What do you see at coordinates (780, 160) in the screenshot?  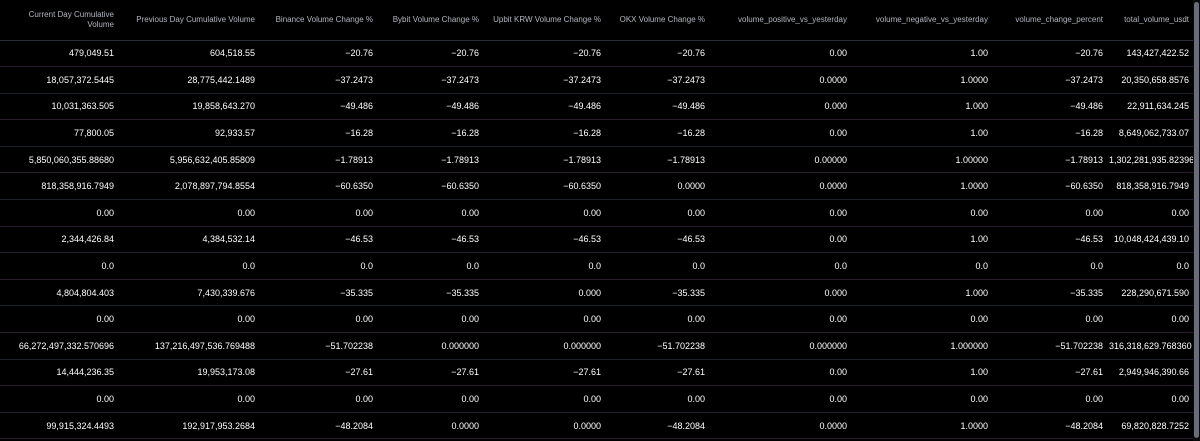 I see `table-cell: 0.00000` at bounding box center [780, 160].